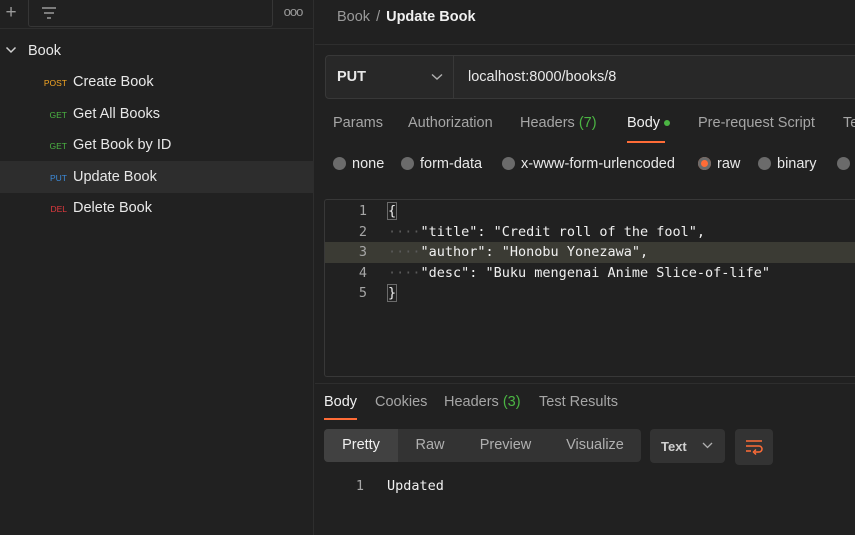 The image size is (855, 535). I want to click on tab-te: Te, so click(849, 129).